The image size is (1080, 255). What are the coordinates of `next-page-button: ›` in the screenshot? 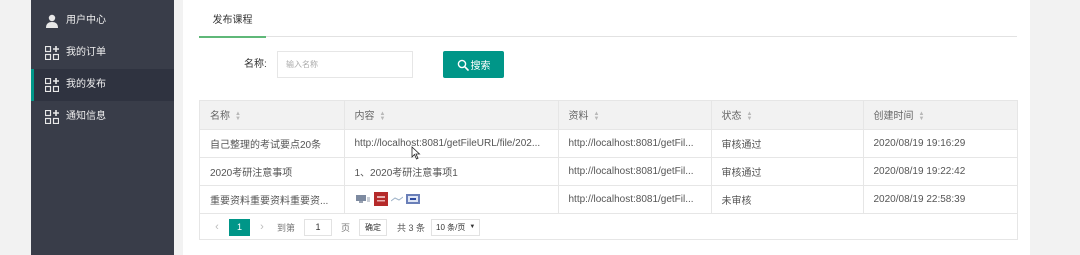 It's located at (262, 227).